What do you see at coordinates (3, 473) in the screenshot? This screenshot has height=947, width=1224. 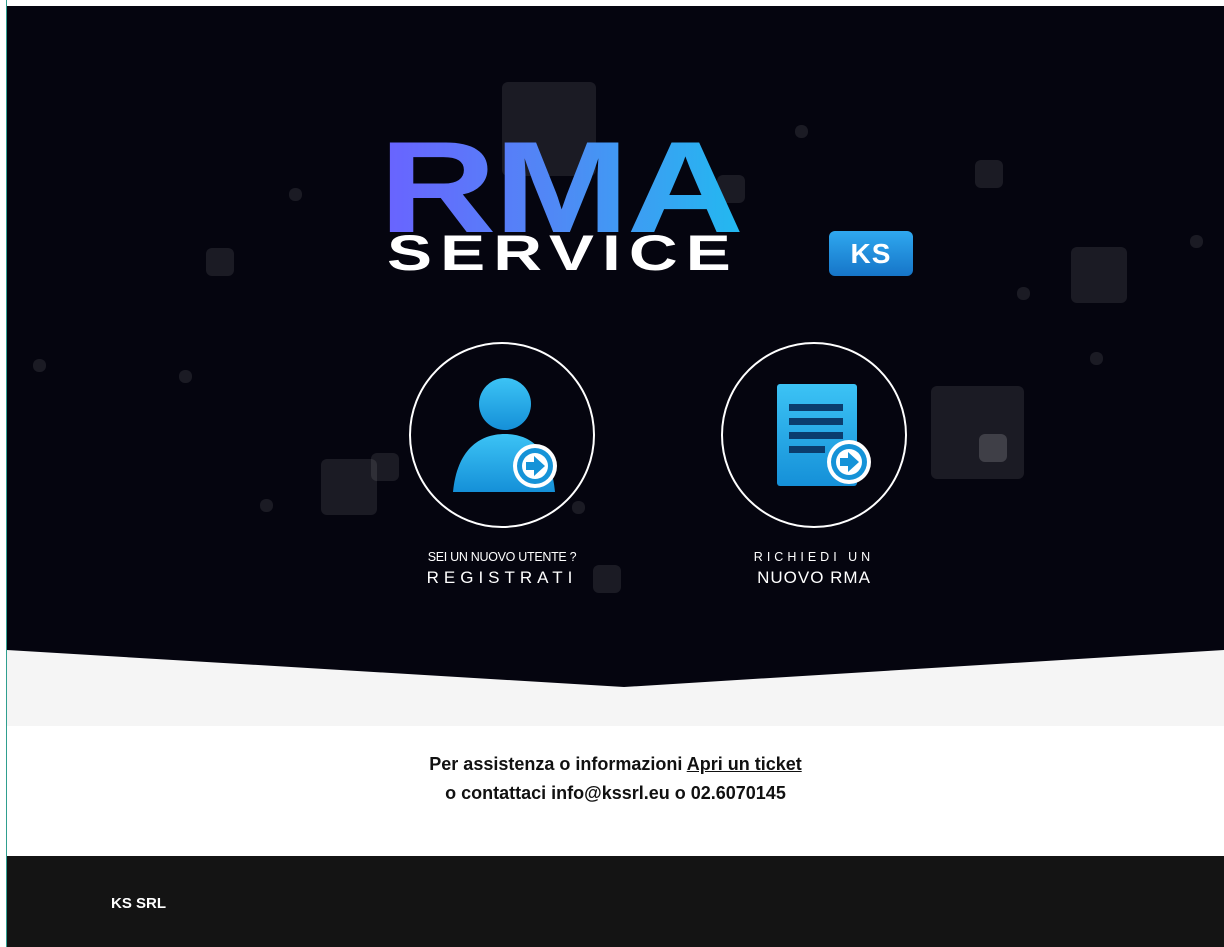 I see `left-edge-rule` at bounding box center [3, 473].